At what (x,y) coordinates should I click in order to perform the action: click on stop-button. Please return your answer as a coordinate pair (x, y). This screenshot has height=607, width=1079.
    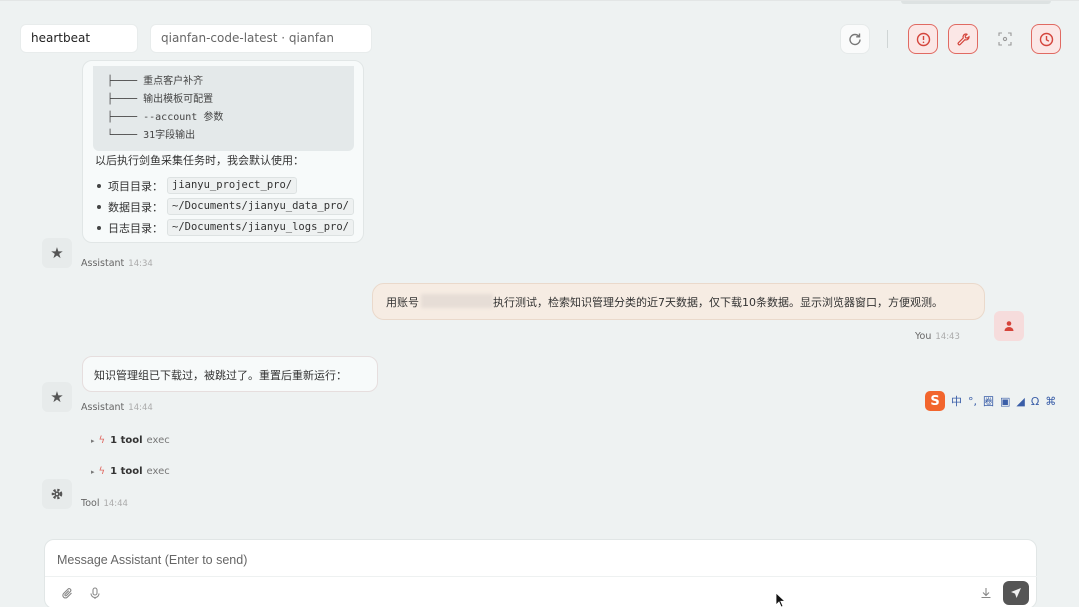
    Looking at the image, I should click on (923, 39).